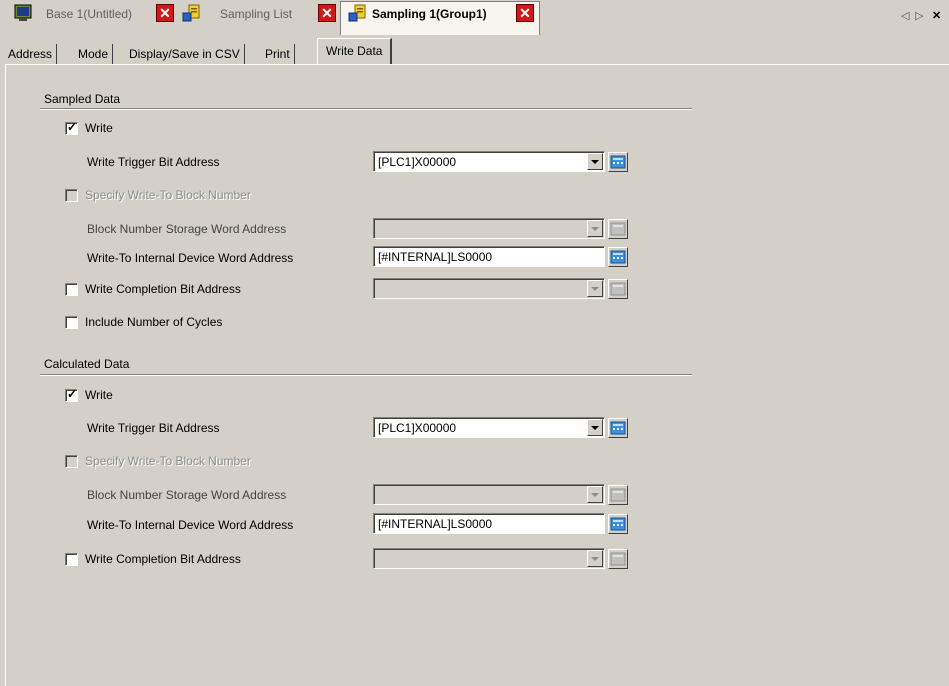 Image resolution: width=949 pixels, height=686 pixels. What do you see at coordinates (256, 14) in the screenshot?
I see `doc-tab-sampling-list: Sampling List` at bounding box center [256, 14].